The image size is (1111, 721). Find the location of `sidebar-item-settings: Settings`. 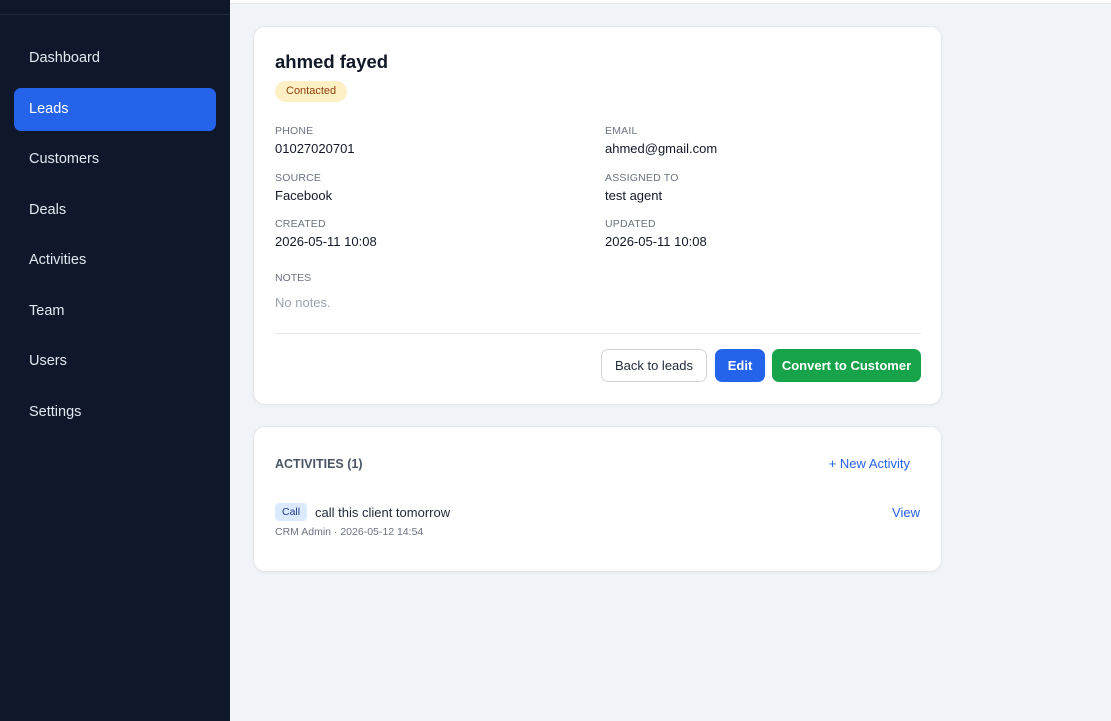

sidebar-item-settings: Settings is located at coordinates (115, 412).